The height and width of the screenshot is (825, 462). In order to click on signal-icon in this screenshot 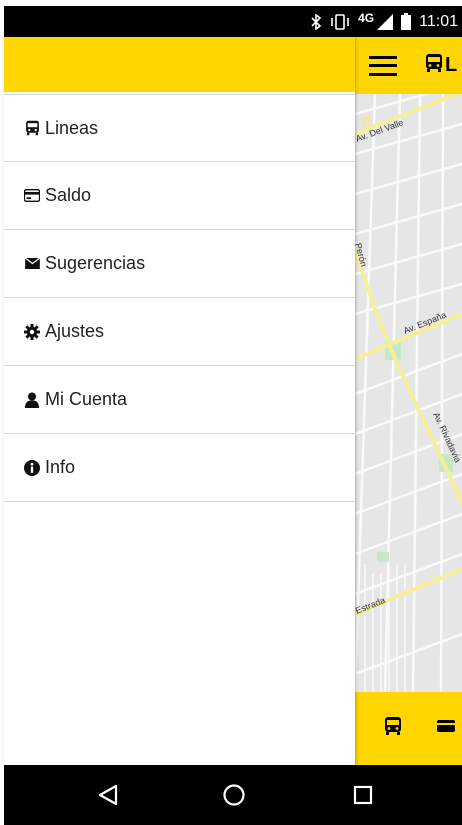, I will do `click(385, 21)`.